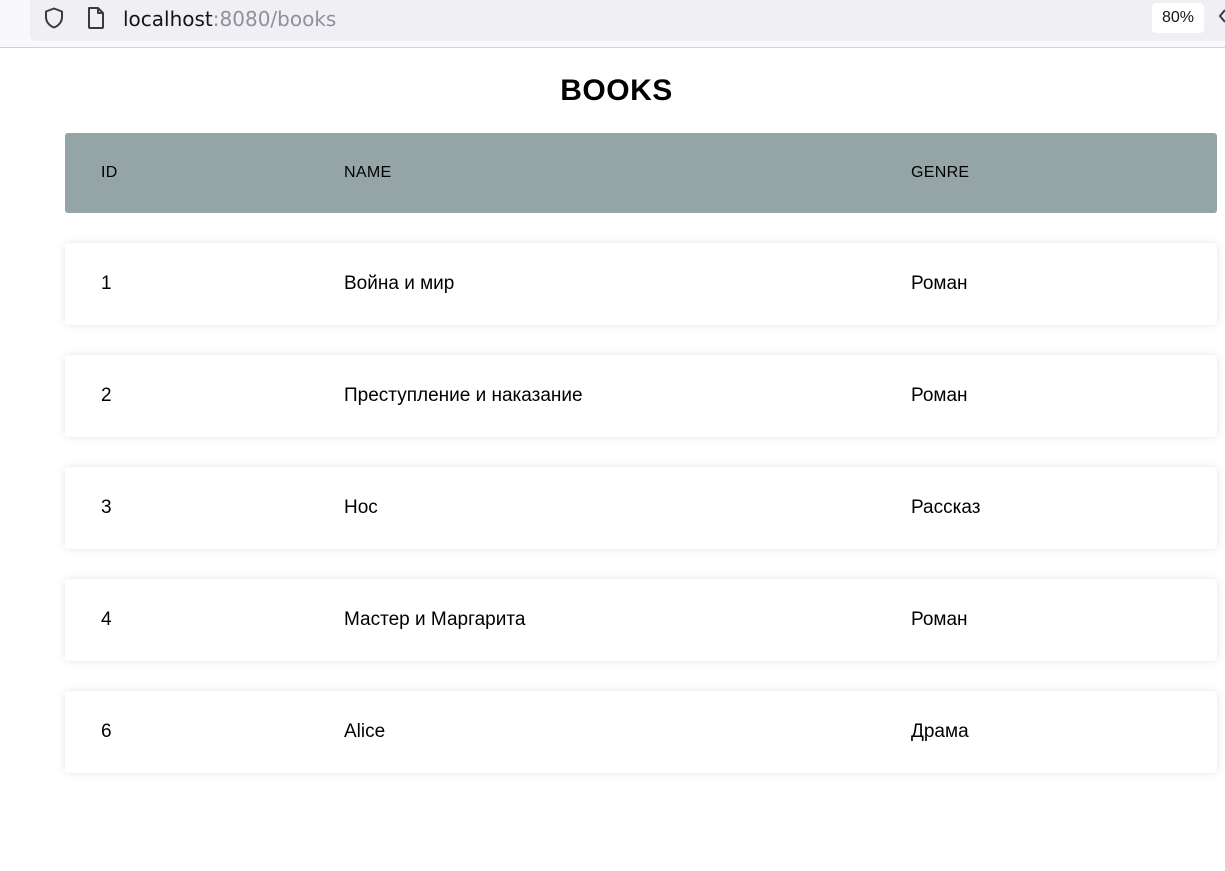 This screenshot has width=1225, height=871. Describe the element at coordinates (54, 18) in the screenshot. I see `shield-icon` at that location.